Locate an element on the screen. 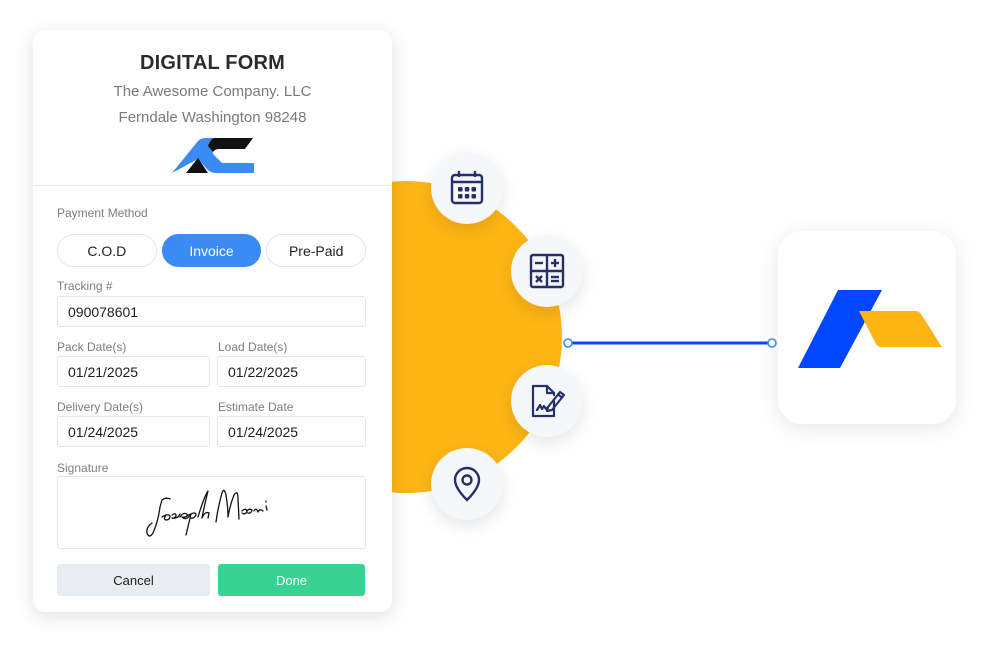  pack-date-label: Pack Date(s) is located at coordinates (92, 347).